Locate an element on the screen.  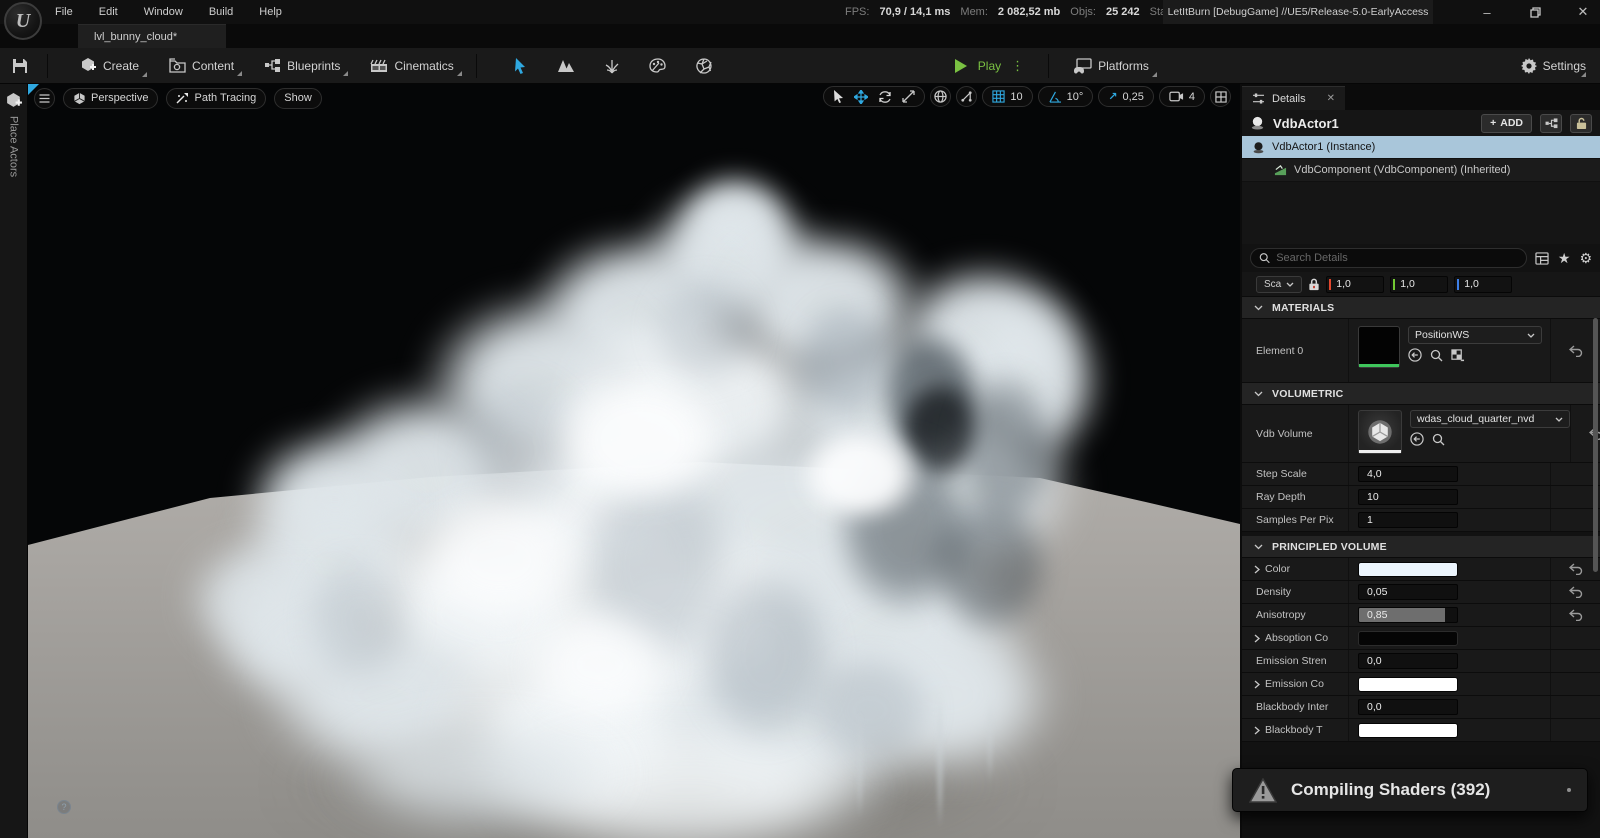
absorption-color-swatch is located at coordinates (1408, 638).